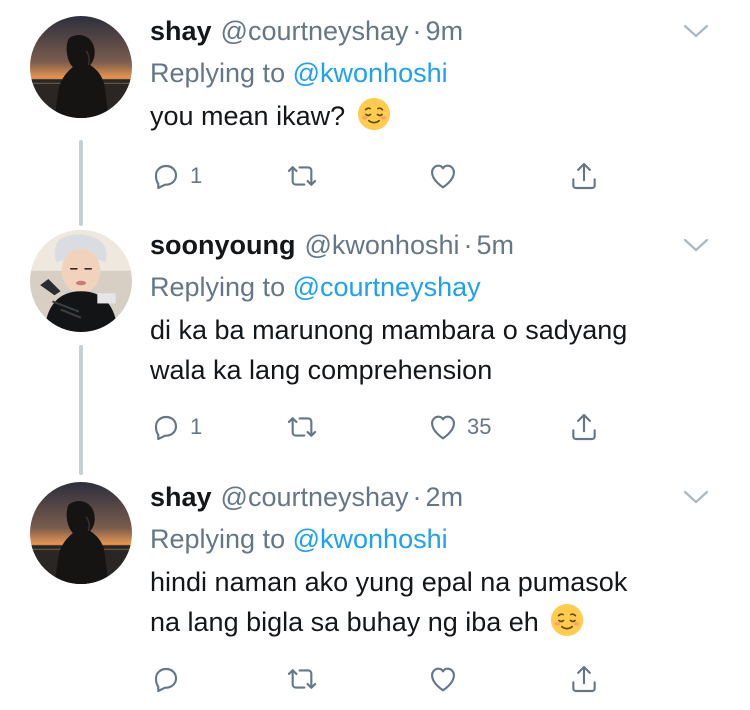  I want to click on tweet-header: shay @courtneyshay · 2m, so click(430, 497).